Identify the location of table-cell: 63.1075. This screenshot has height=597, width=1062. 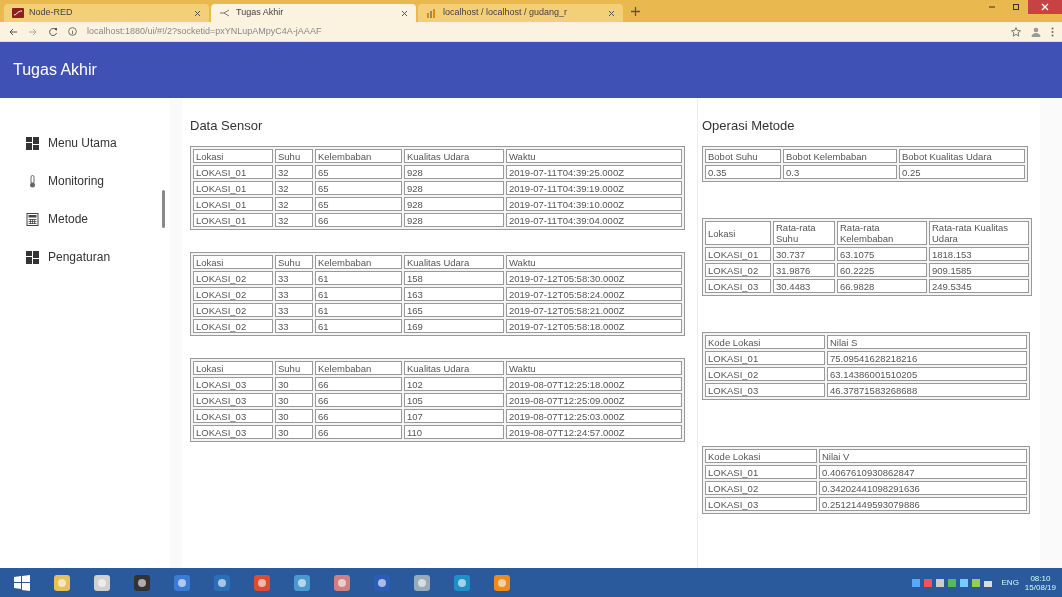
(882, 254).